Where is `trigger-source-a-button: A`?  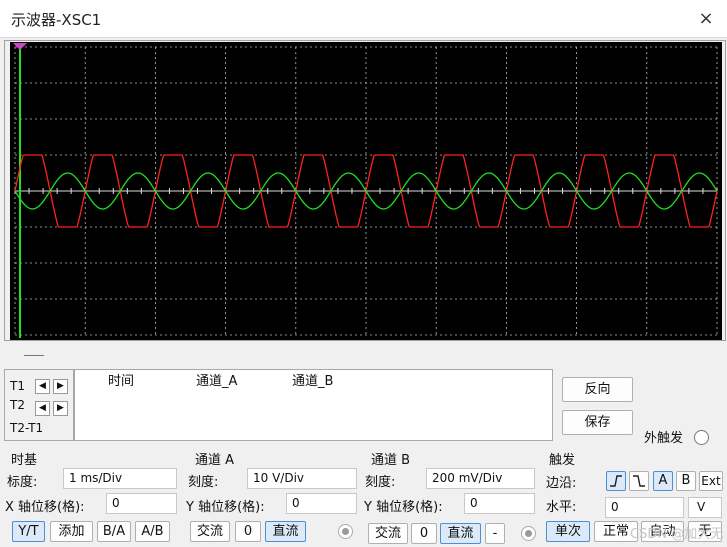 trigger-source-a-button: A is located at coordinates (663, 481).